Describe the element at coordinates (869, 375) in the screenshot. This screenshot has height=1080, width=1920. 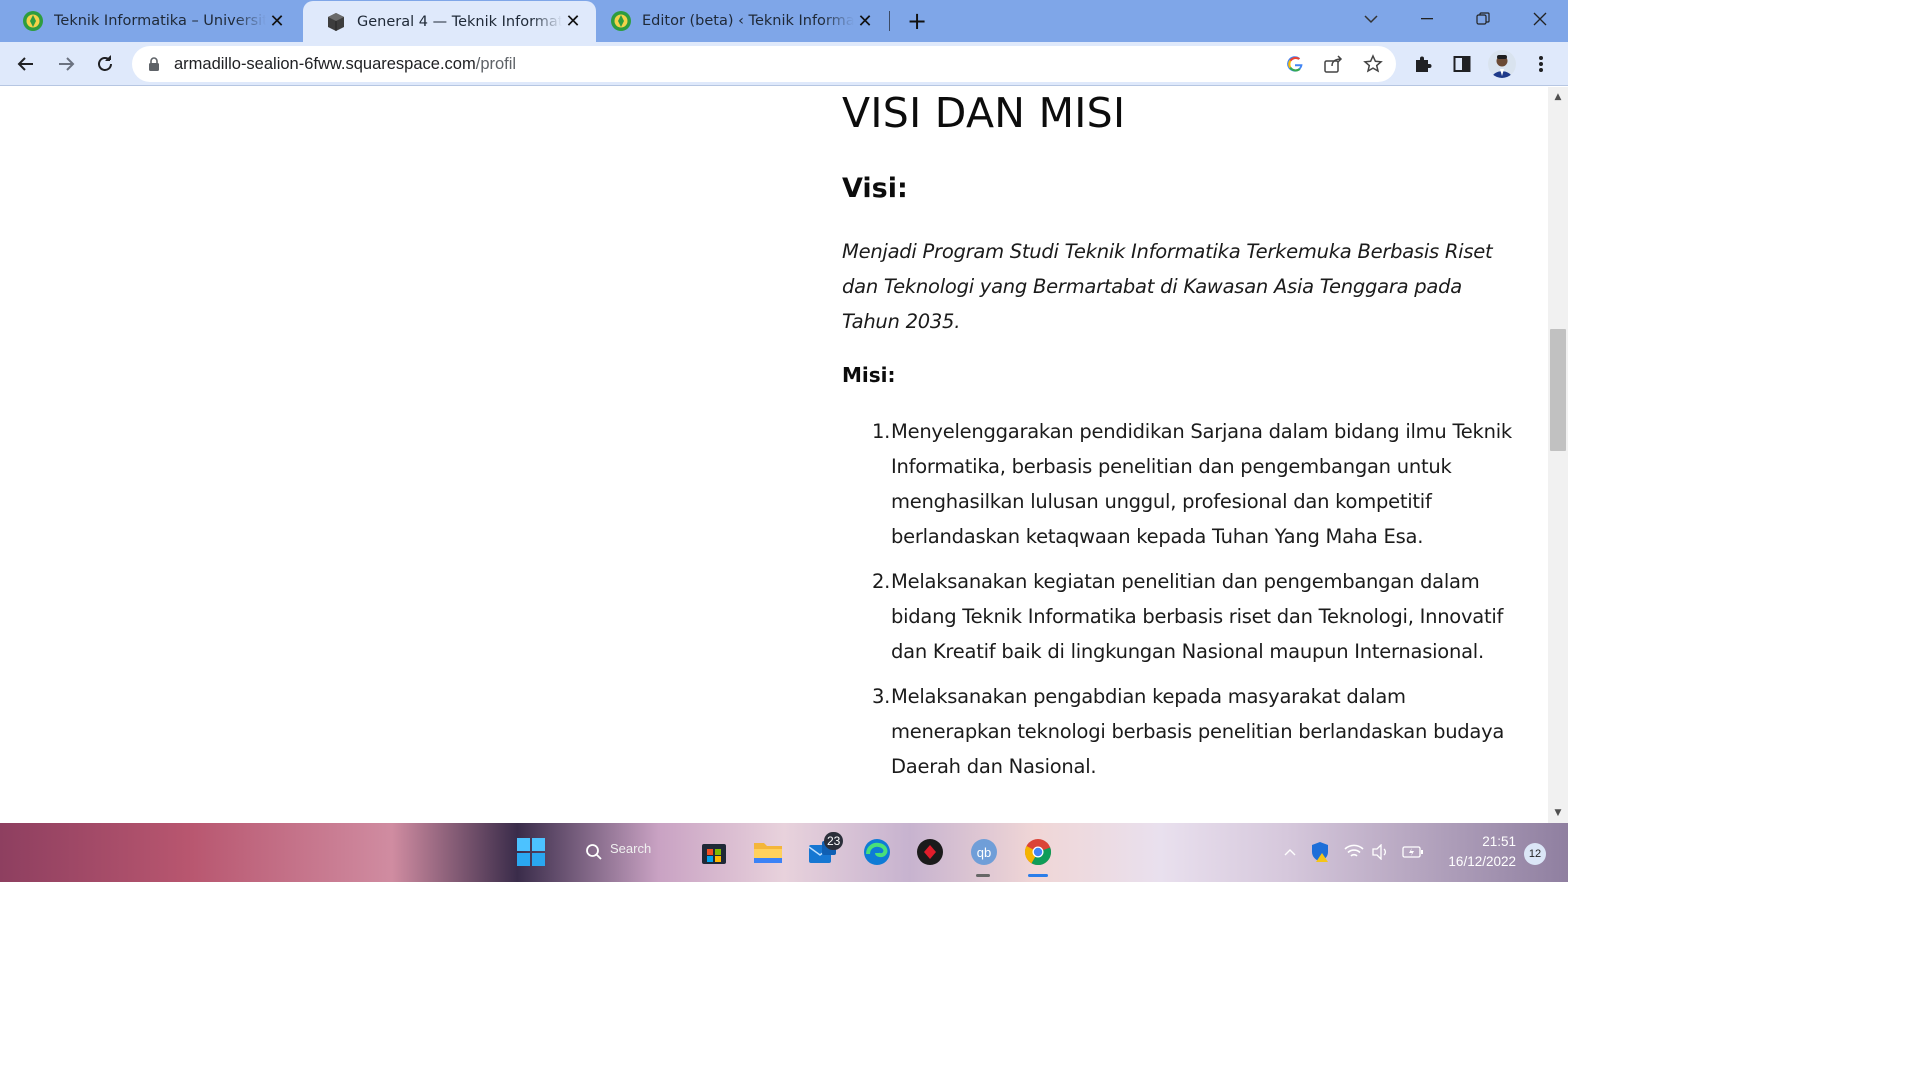
I see `misi-heading: Misi:` at that location.